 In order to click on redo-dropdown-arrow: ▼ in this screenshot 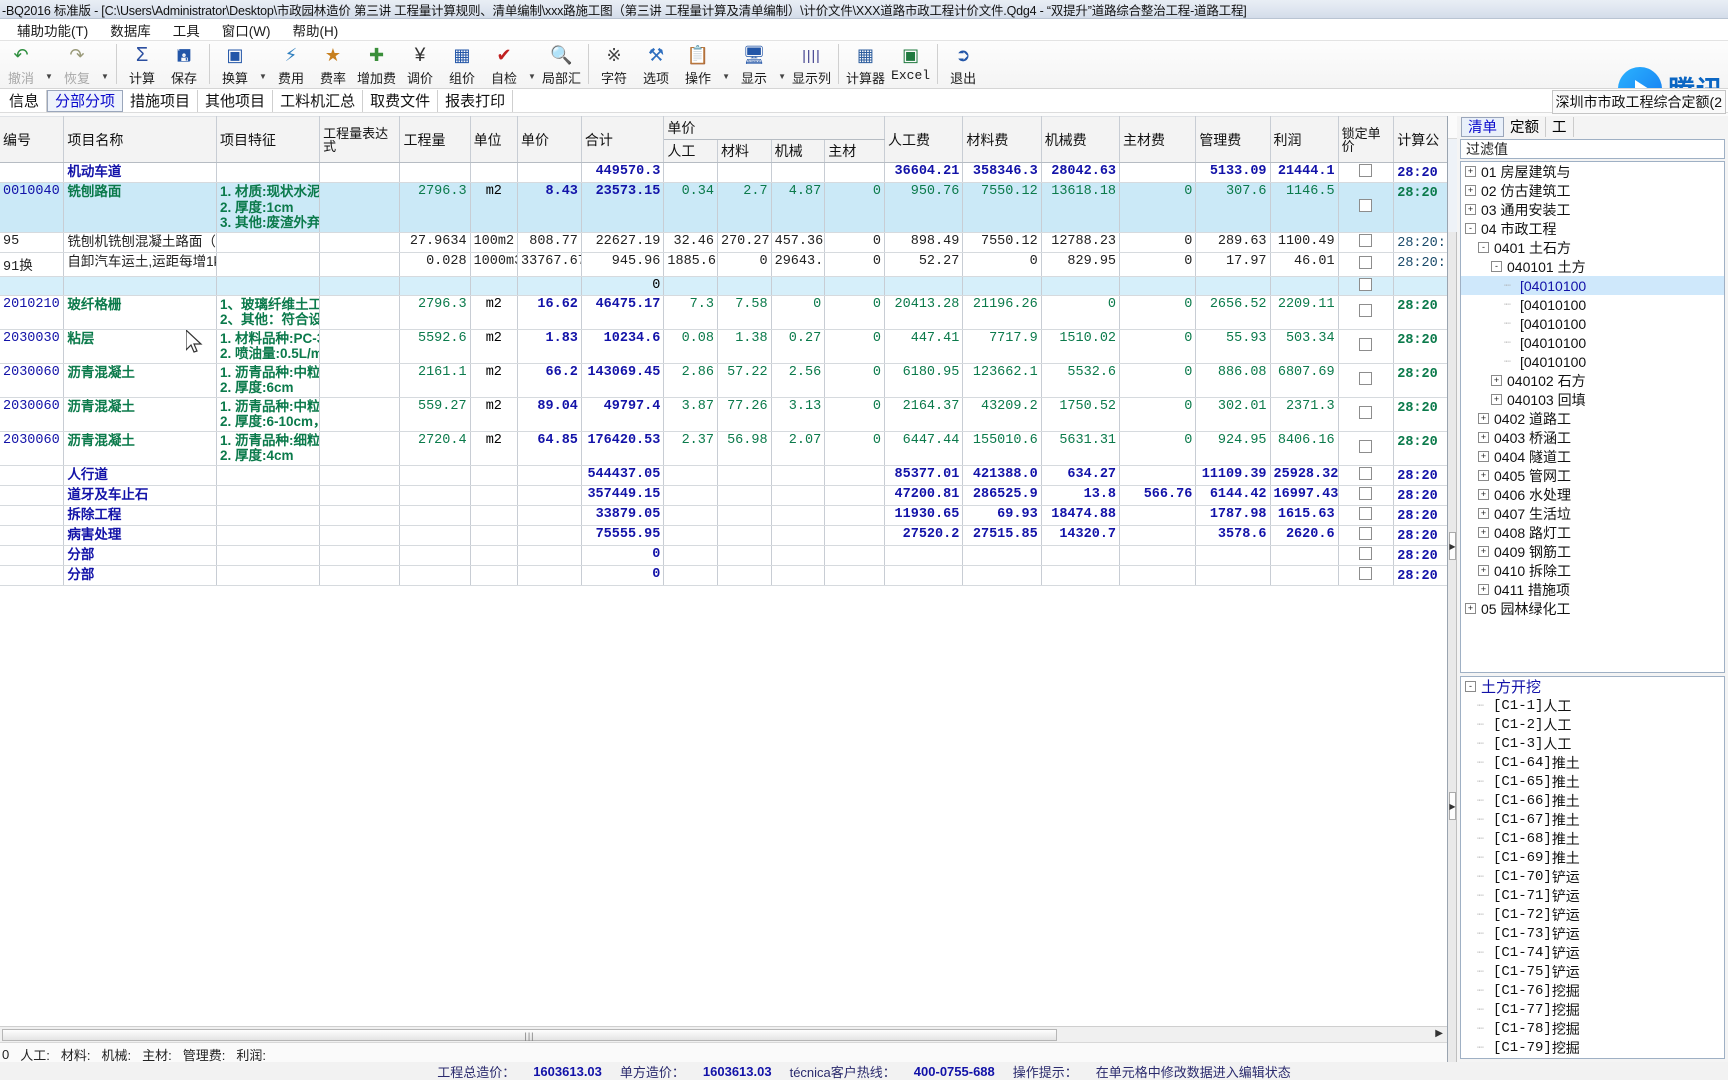, I will do `click(105, 65)`.